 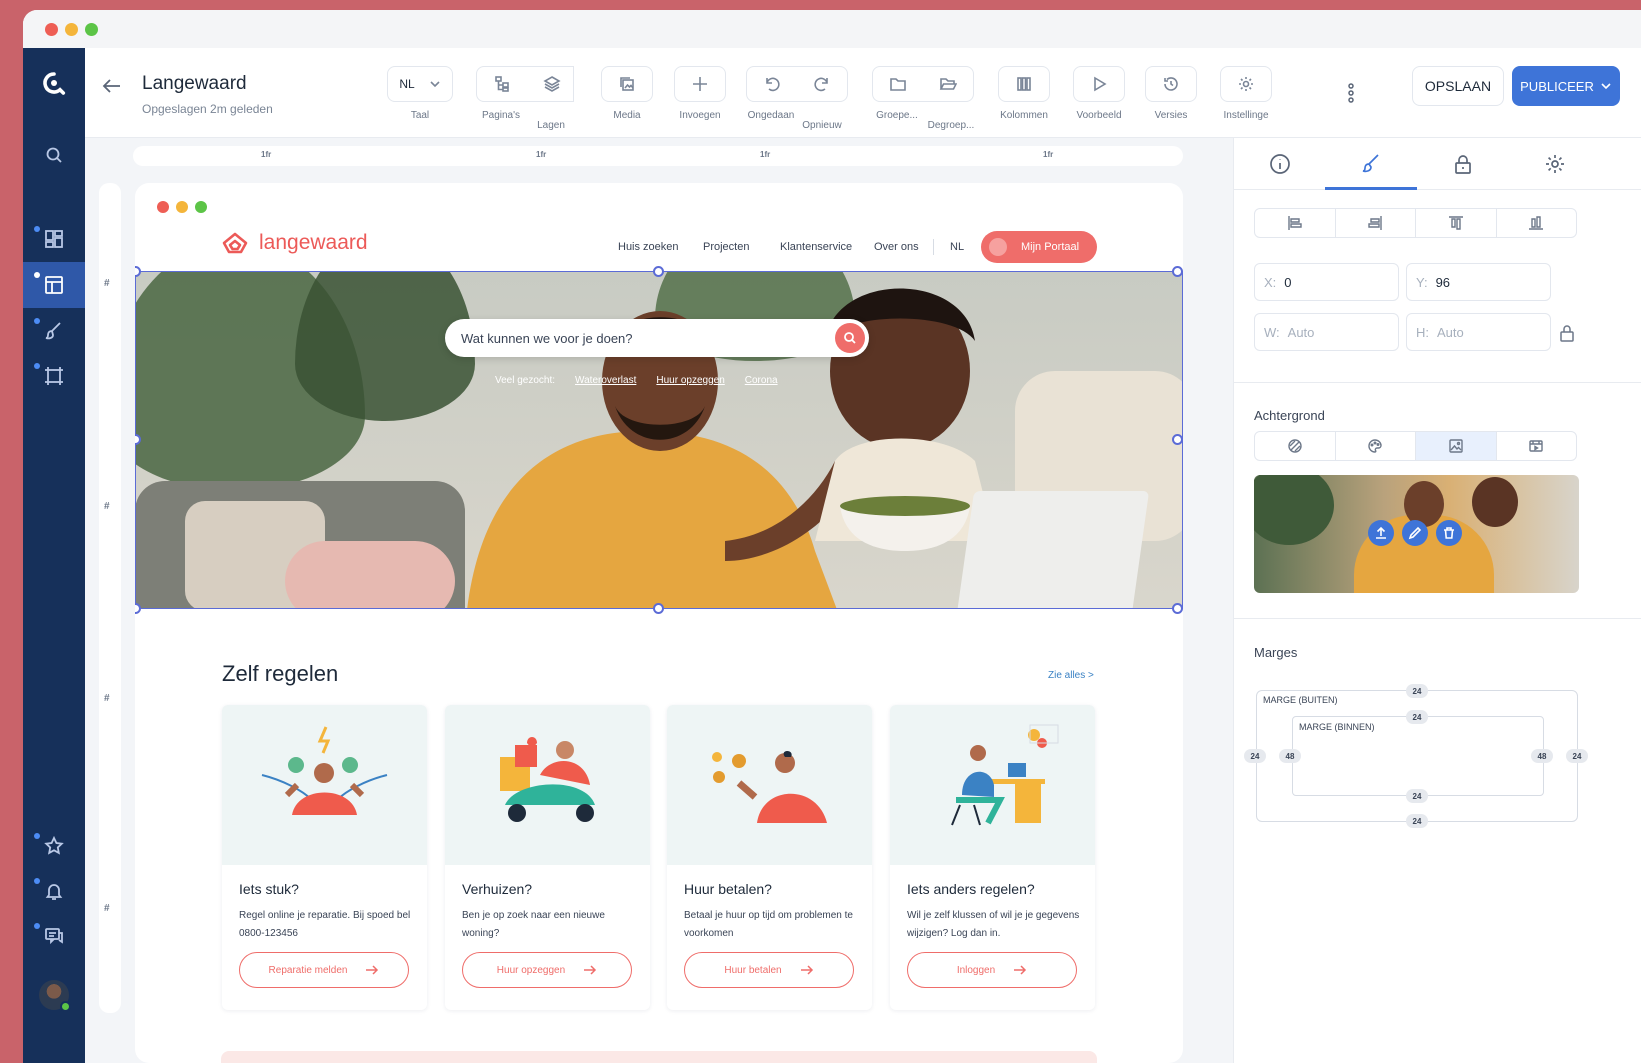 What do you see at coordinates (658, 271) in the screenshot?
I see `resize-handle-top` at bounding box center [658, 271].